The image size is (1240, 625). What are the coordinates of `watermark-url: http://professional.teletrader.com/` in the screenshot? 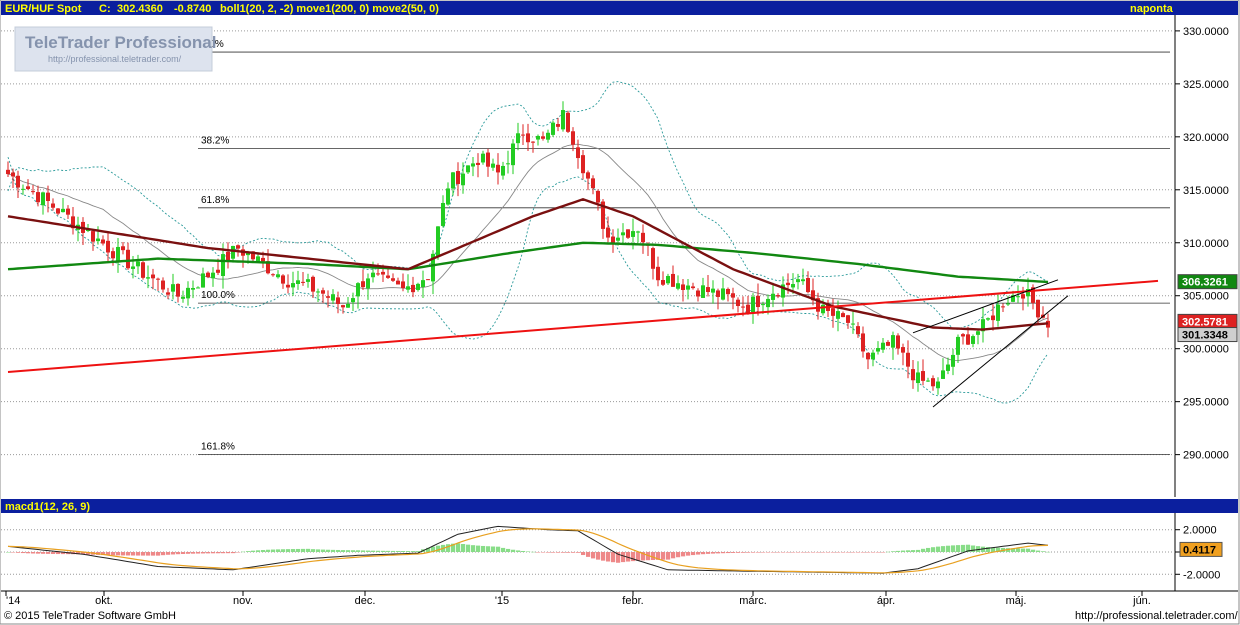 It's located at (115, 59).